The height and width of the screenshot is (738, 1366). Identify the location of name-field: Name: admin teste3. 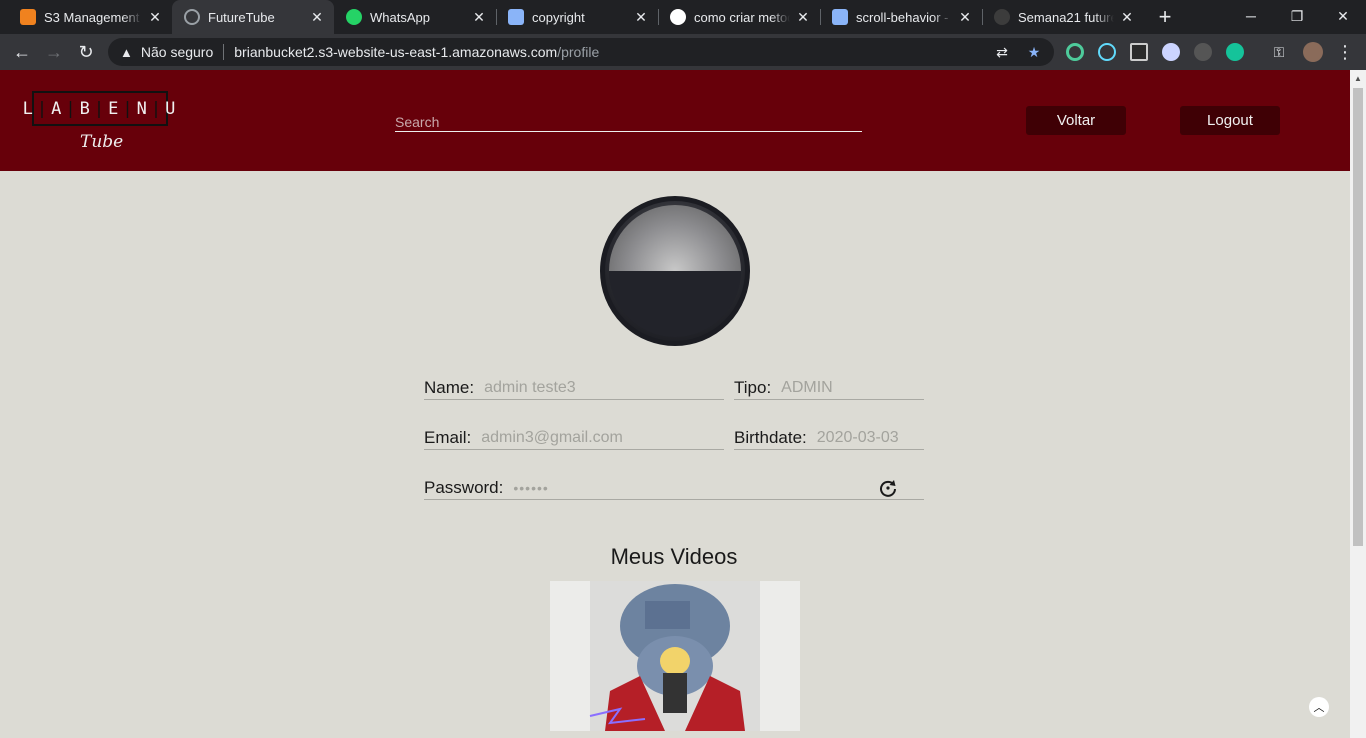
(574, 388).